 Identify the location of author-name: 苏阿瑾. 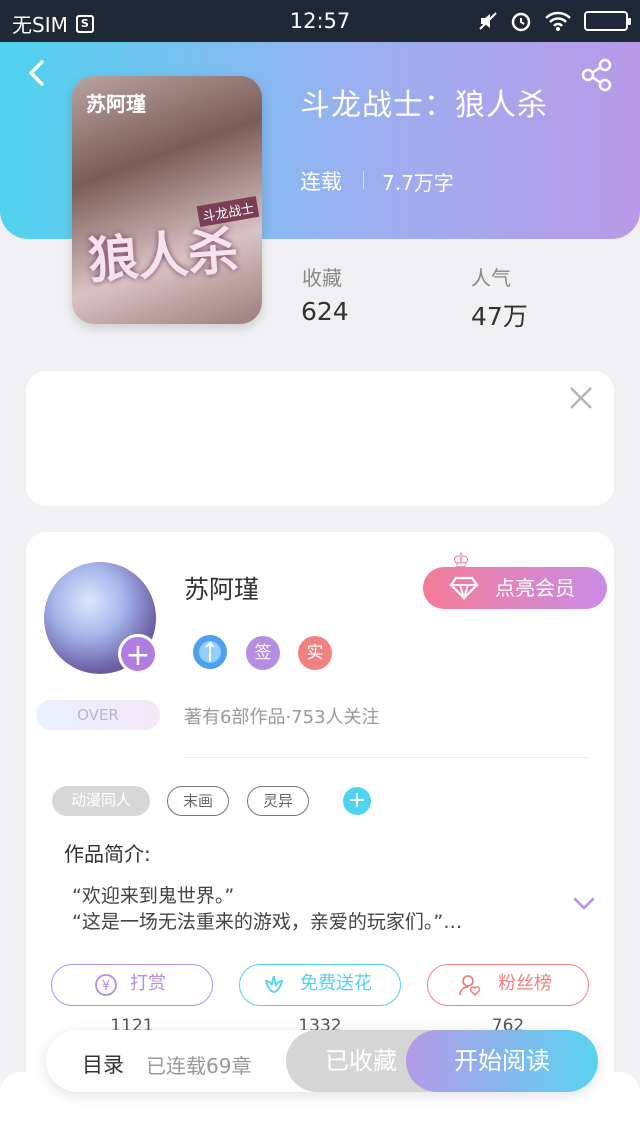
(221, 588).